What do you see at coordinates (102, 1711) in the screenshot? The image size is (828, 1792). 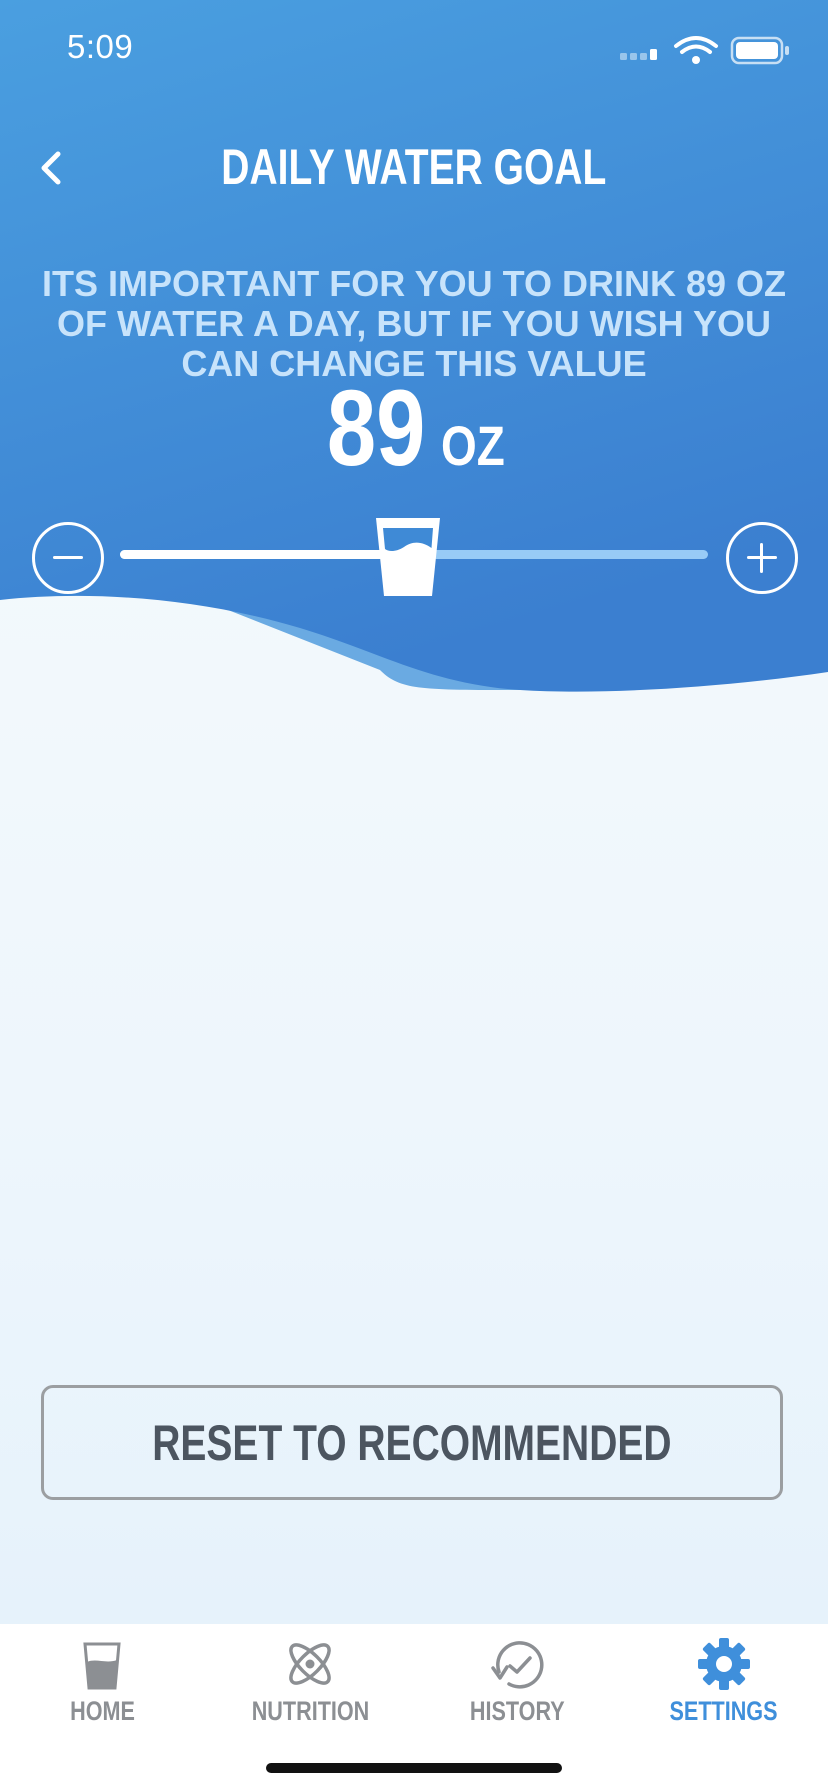 I see `tab-home-label: HOME` at bounding box center [102, 1711].